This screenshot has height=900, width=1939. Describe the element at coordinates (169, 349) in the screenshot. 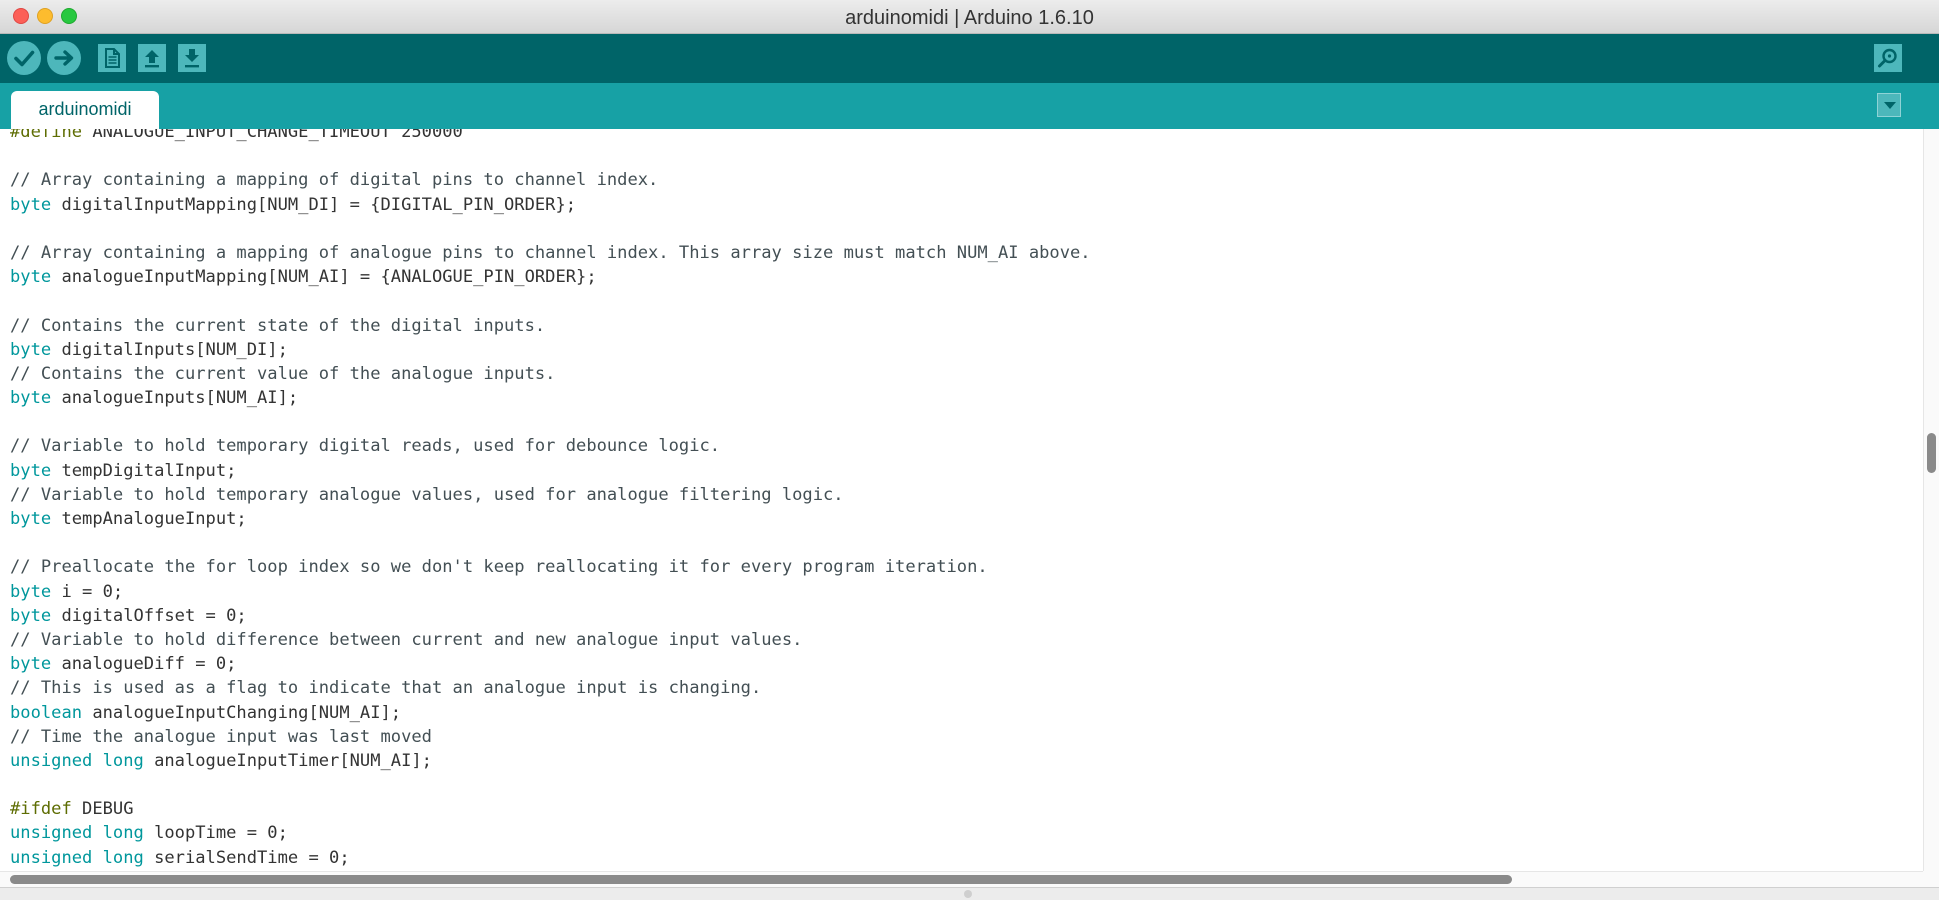

I see `code-token: digitalInputs[NUM_DI];` at that location.